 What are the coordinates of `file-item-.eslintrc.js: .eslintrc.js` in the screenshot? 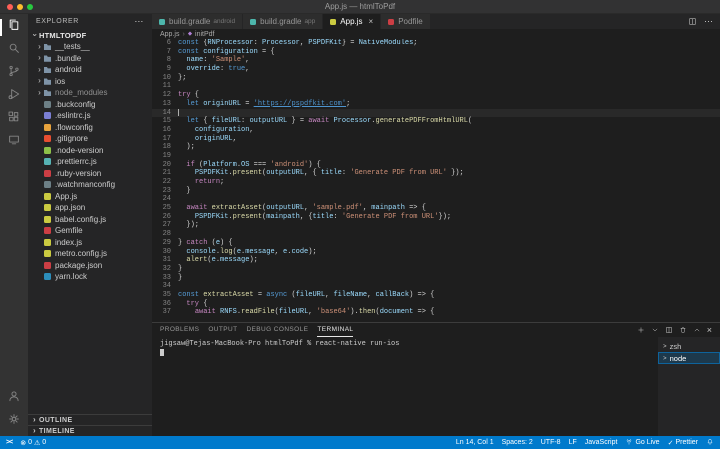 It's located at (90, 116).